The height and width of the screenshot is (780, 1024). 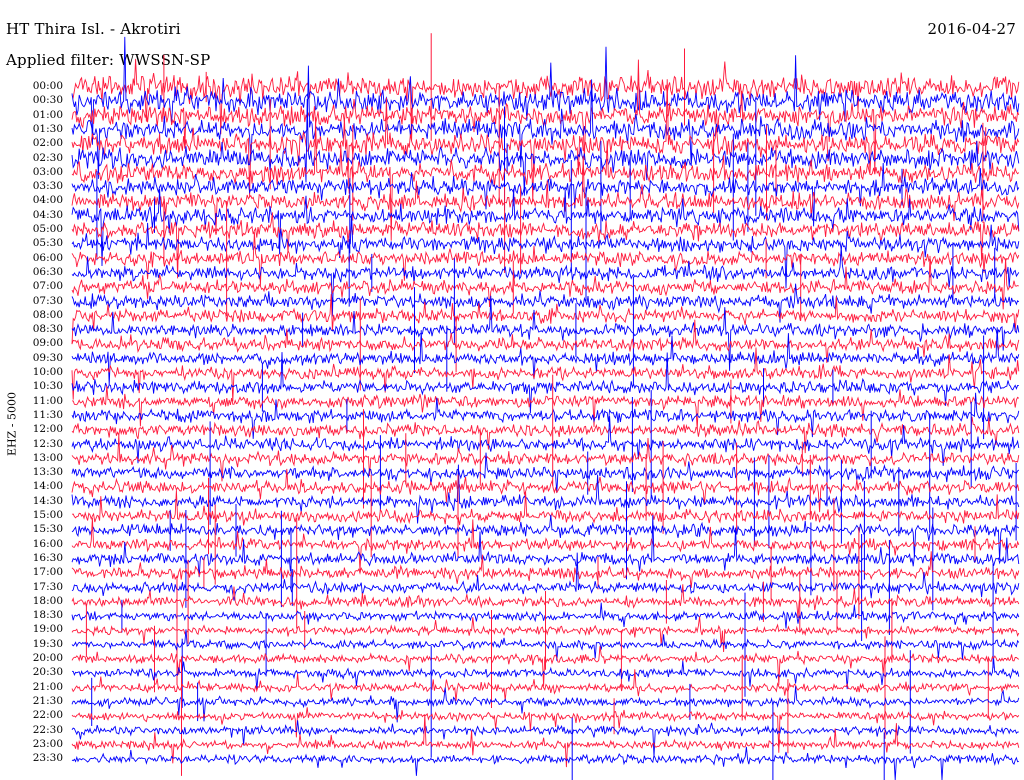 I want to click on time-label: 04:30, so click(x=47, y=214).